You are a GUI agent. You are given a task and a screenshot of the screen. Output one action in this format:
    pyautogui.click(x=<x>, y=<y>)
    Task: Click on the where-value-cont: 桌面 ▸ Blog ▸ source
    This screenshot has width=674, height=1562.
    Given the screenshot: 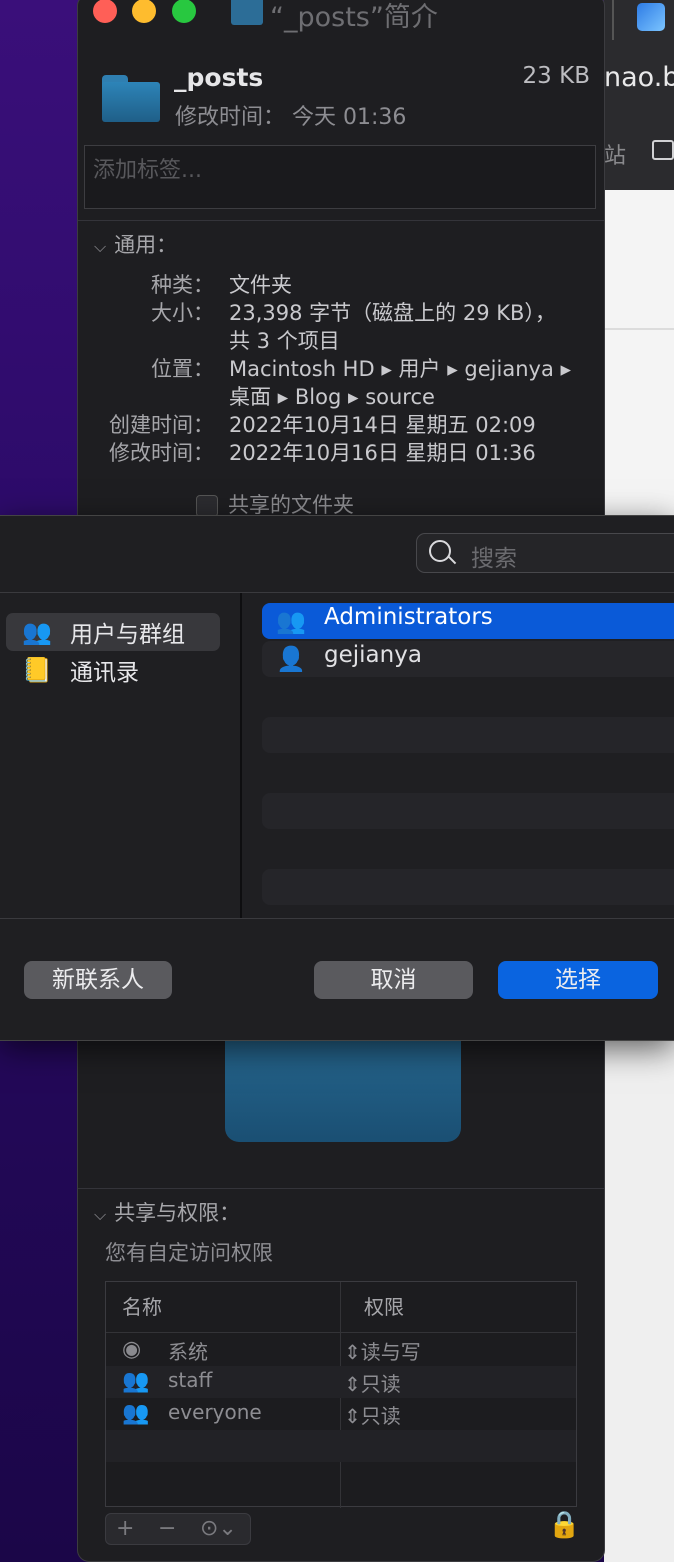 What is the action you would take?
    pyautogui.click(x=332, y=397)
    